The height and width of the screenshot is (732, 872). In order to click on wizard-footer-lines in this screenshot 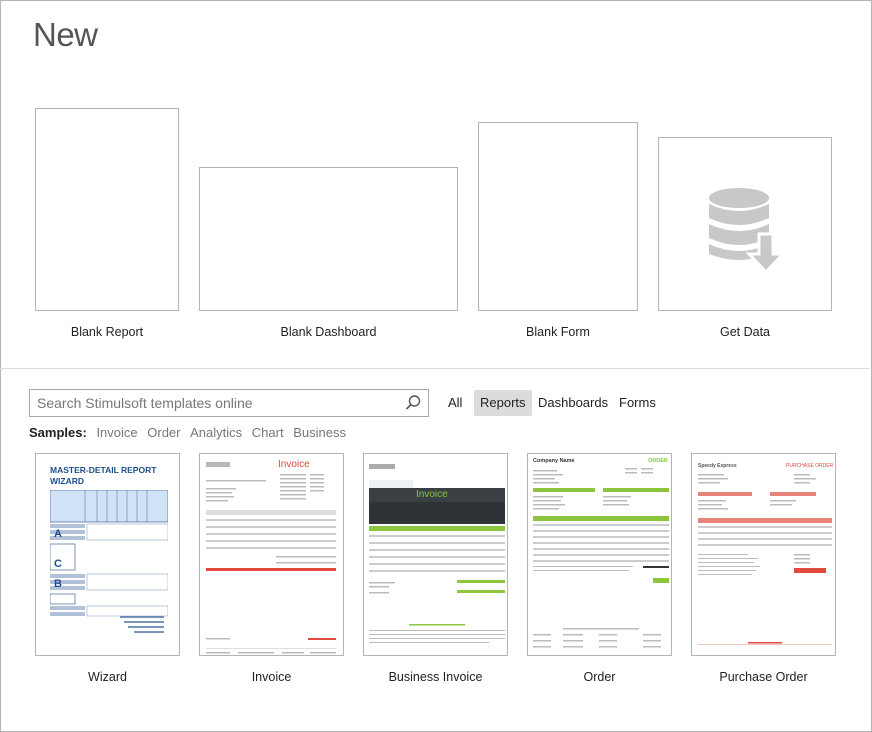, I will do `click(142, 624)`.